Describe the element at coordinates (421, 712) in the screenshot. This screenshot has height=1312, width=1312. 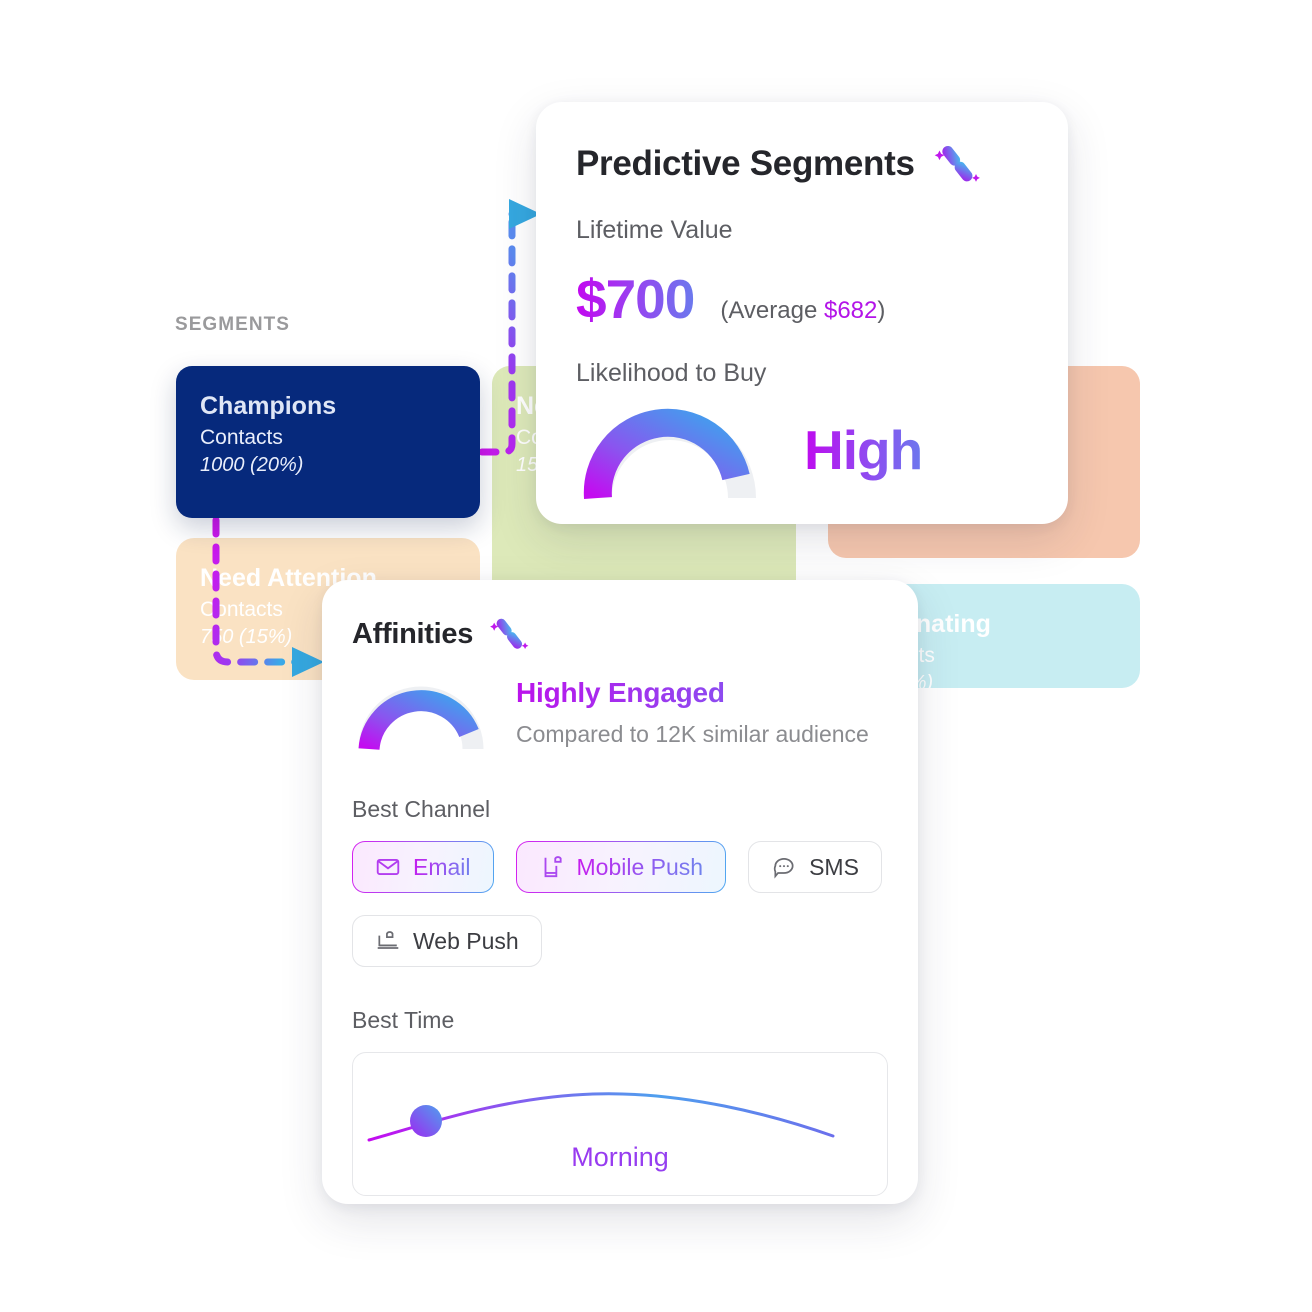
I see `affinity-engagement-gauge` at that location.